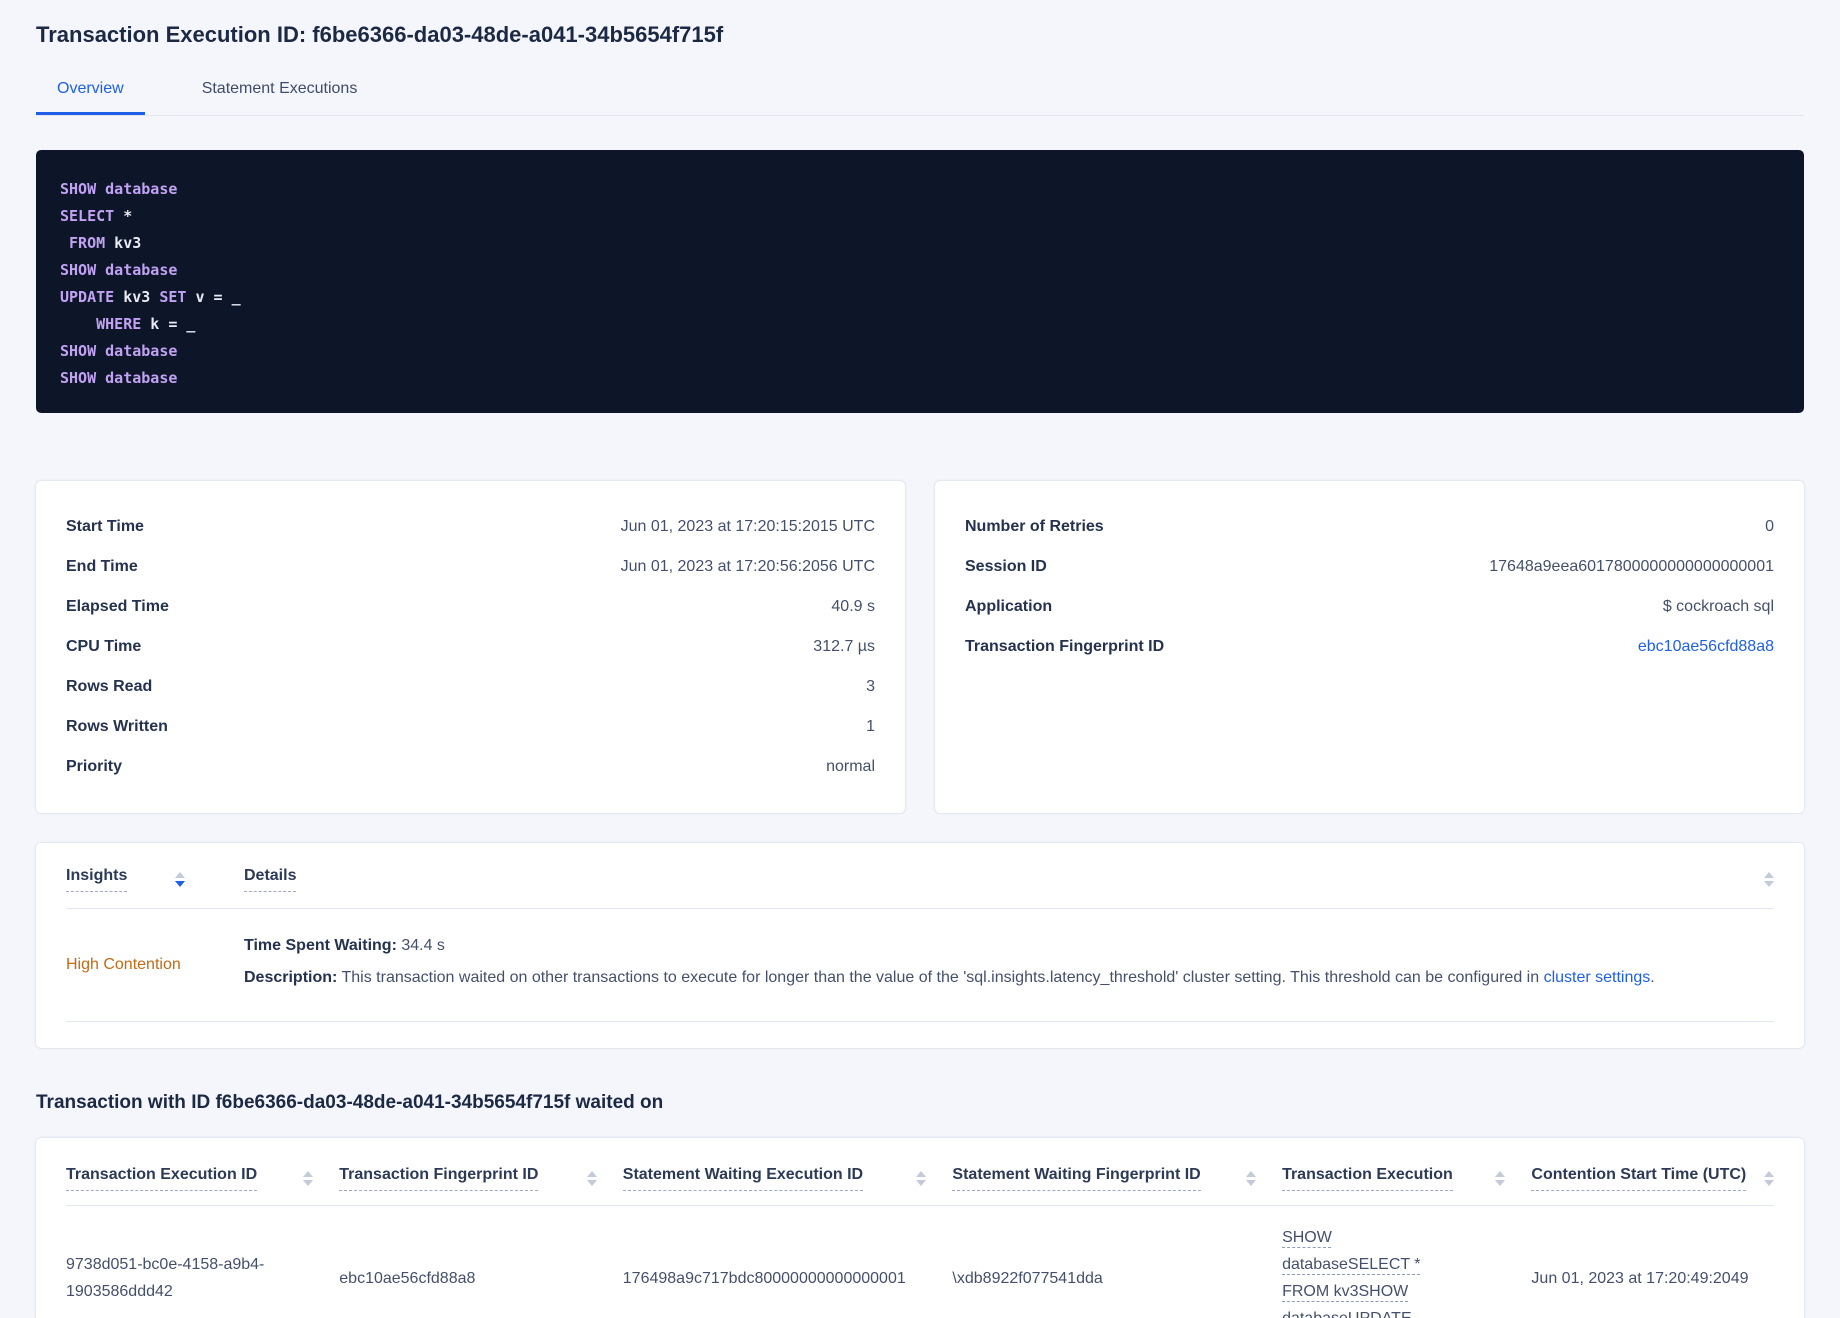  What do you see at coordinates (850, 766) in the screenshot?
I see `priority-value: normal` at bounding box center [850, 766].